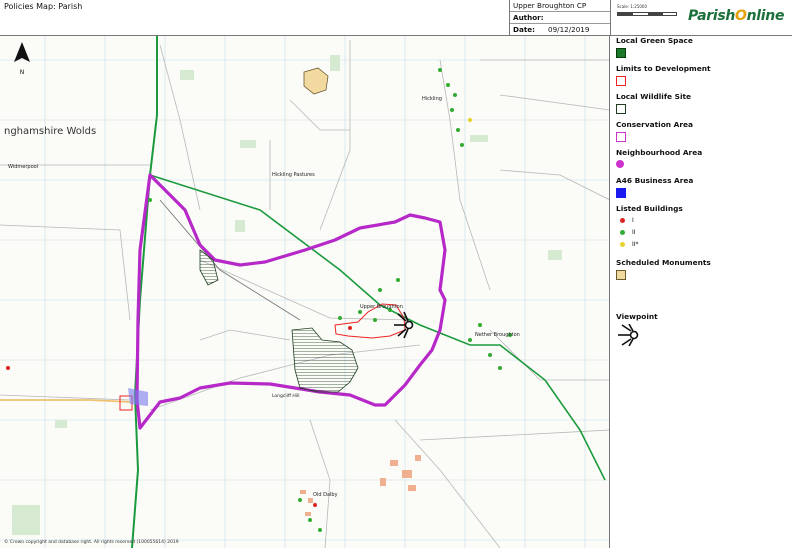  What do you see at coordinates (654, 124) in the screenshot?
I see `legend-label: Conservation Area` at bounding box center [654, 124].